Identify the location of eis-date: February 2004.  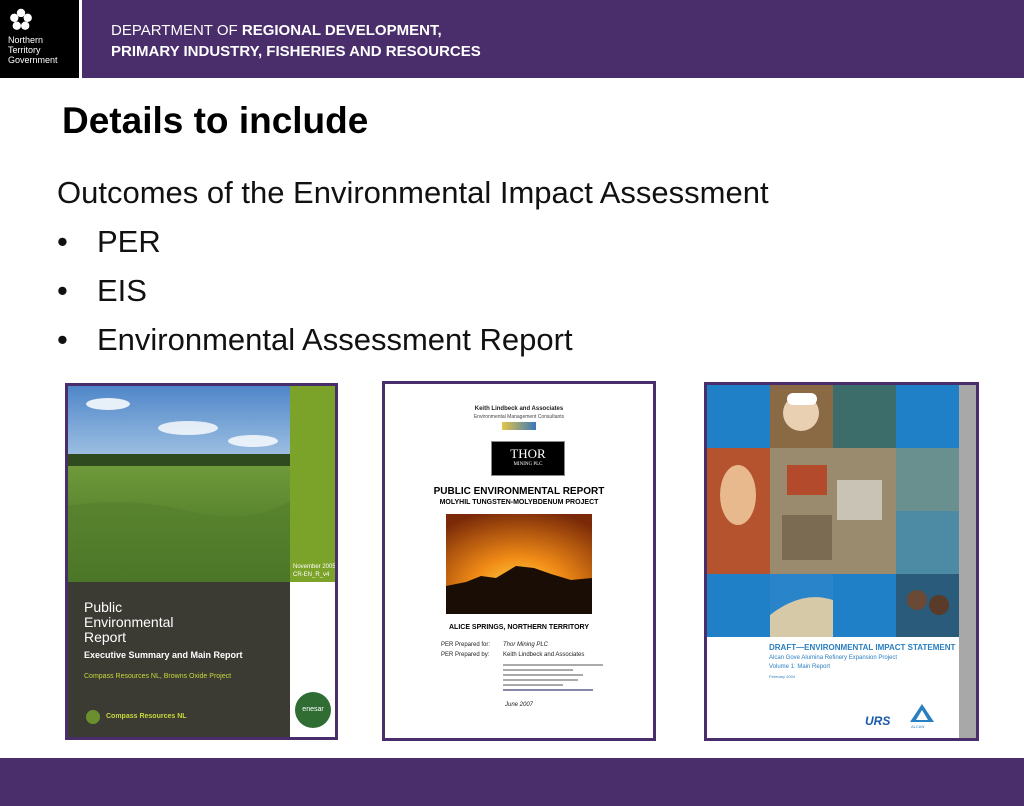
(782, 676).